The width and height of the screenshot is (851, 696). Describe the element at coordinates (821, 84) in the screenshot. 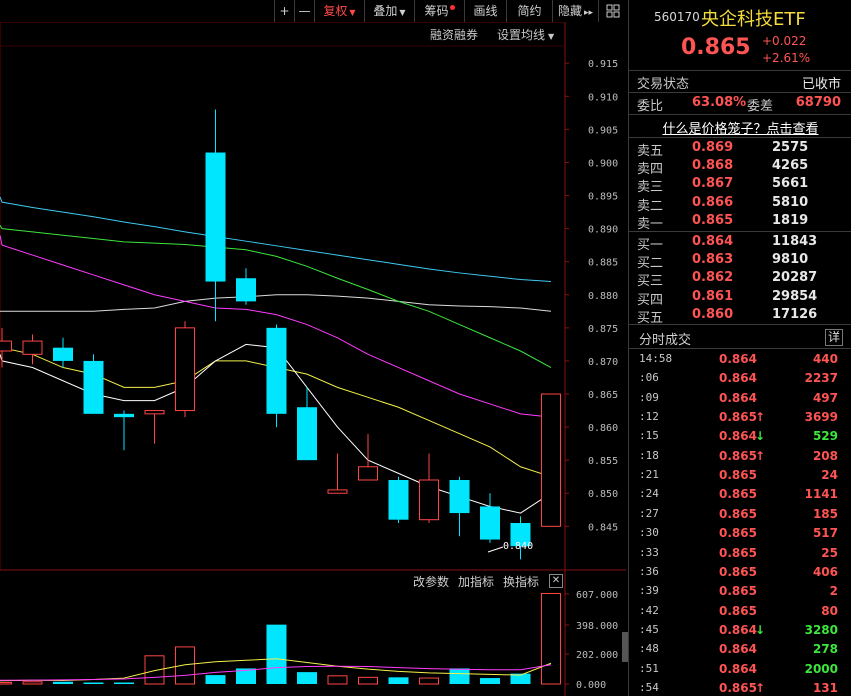

I see `trade-status-value: 已收市` at that location.